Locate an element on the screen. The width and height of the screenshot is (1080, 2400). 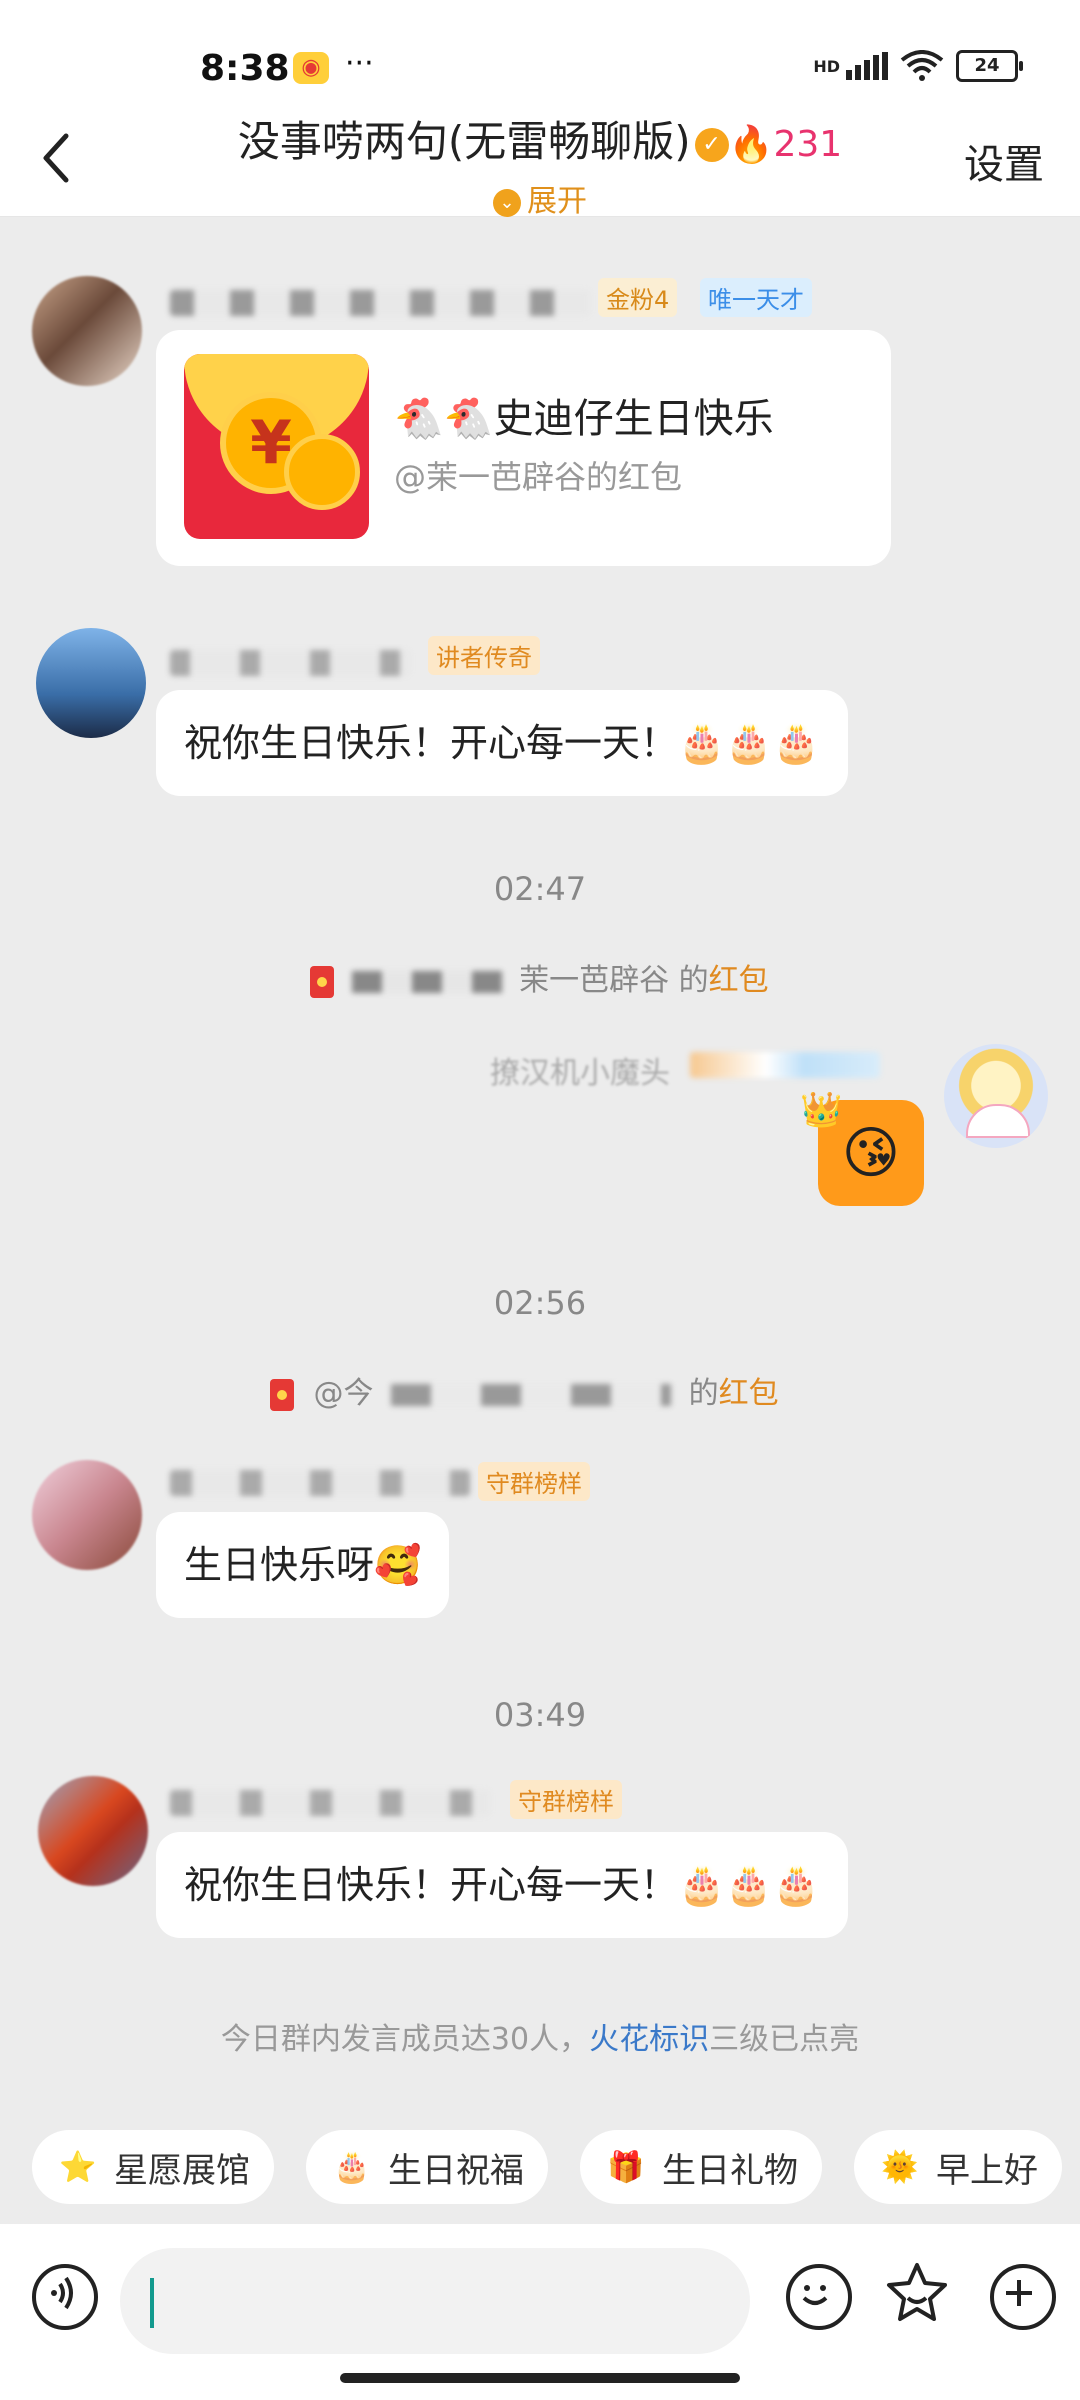
title-badge: 唯一天才 is located at coordinates (756, 297).